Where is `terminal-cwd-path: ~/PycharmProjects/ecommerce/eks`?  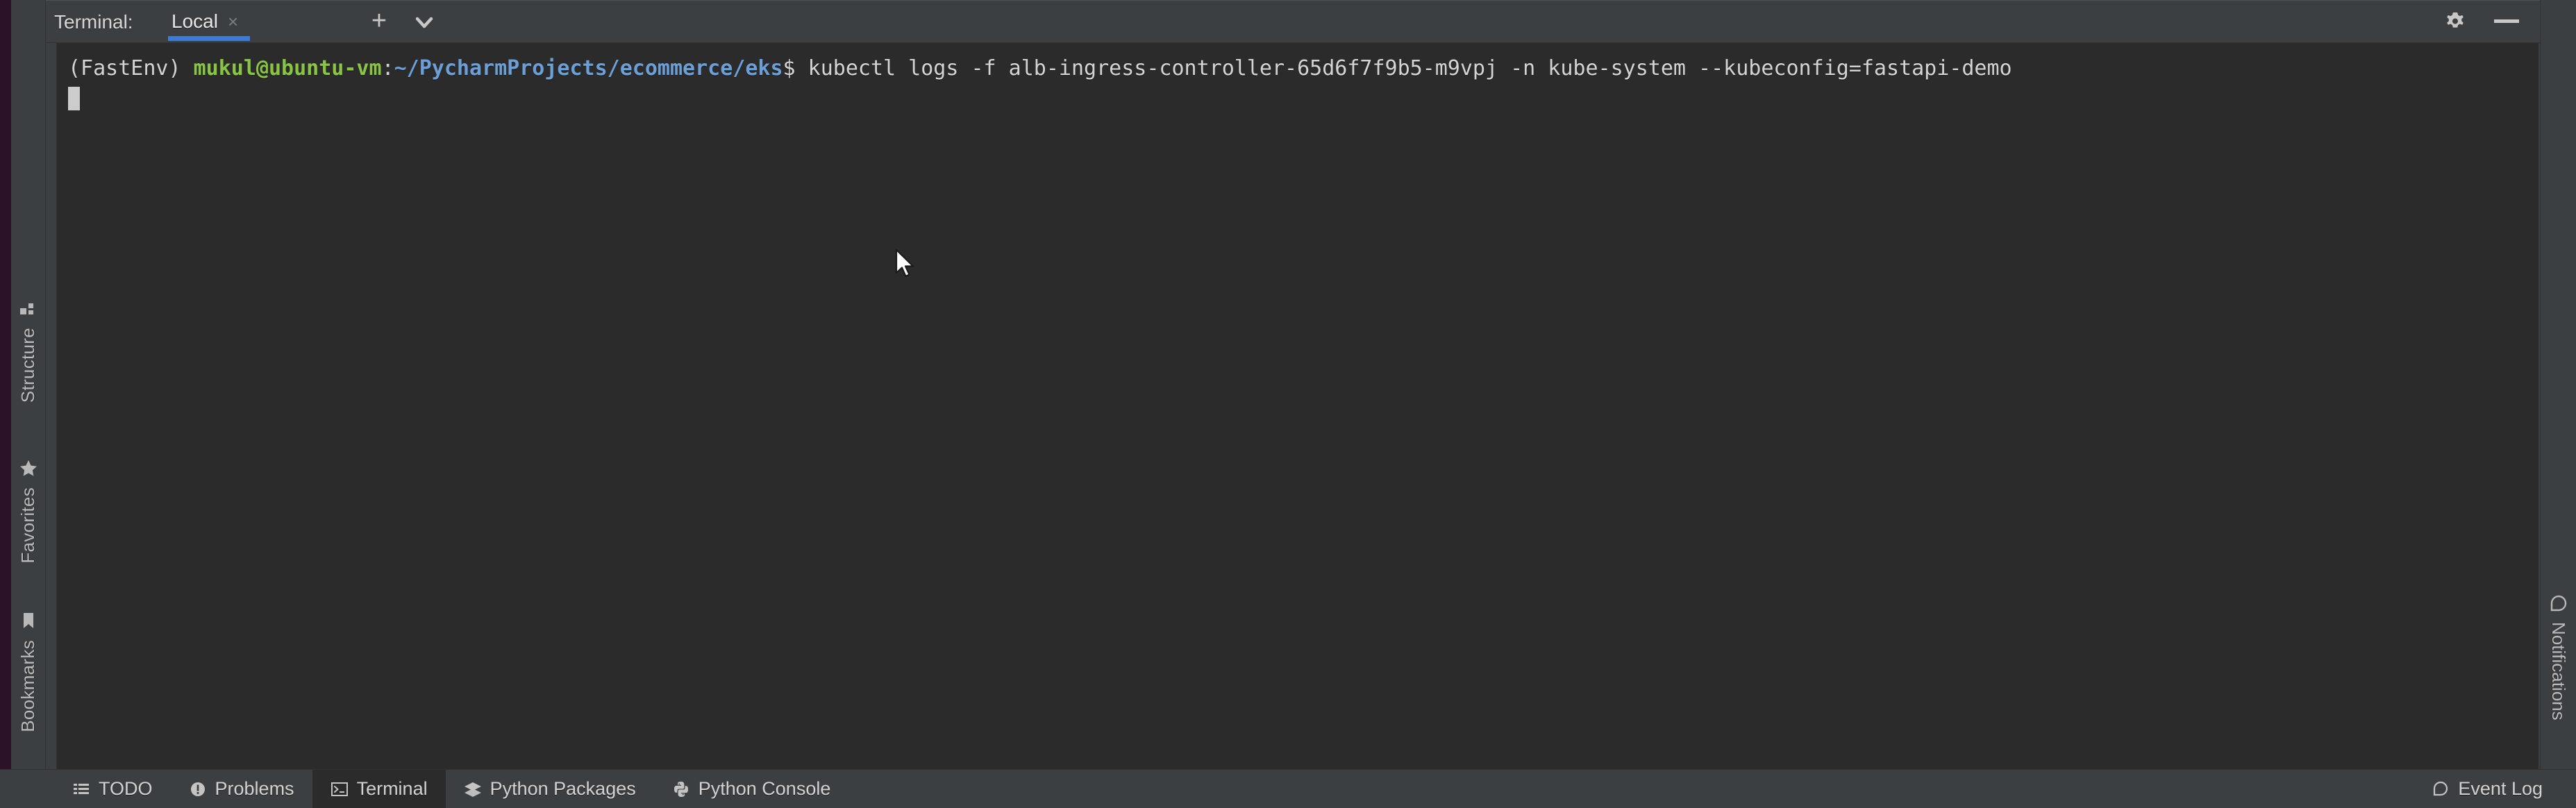
terminal-cwd-path: ~/PycharmProjects/ecommerce/eks is located at coordinates (588, 68).